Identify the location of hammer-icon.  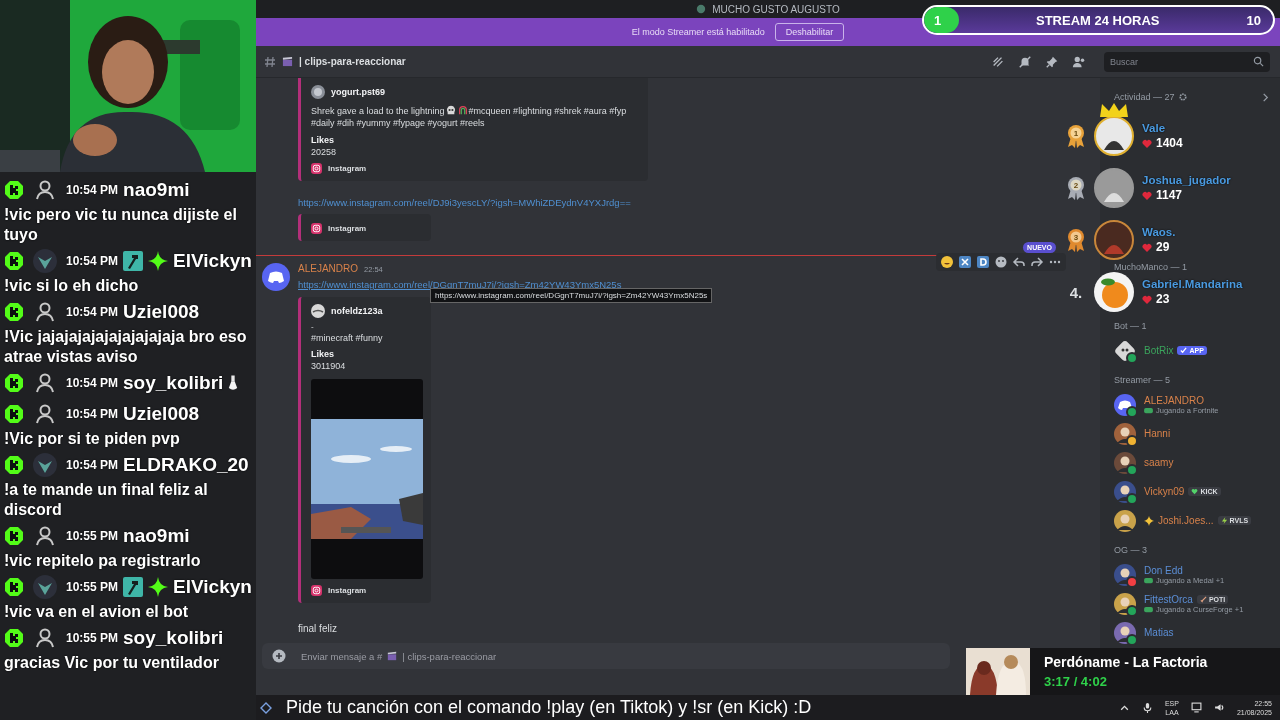
(133, 260).